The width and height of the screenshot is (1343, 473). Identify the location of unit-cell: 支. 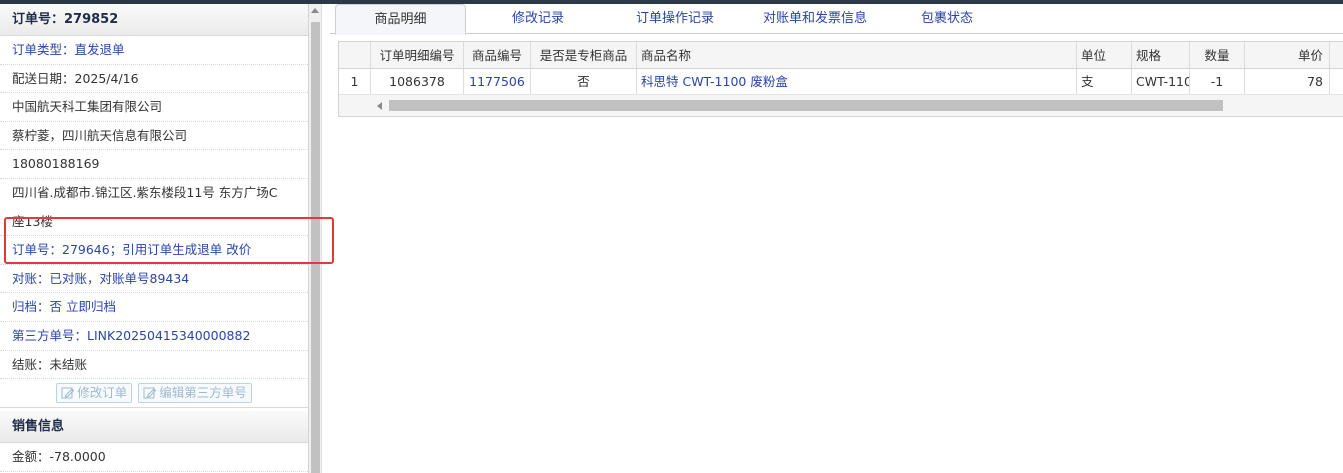
(1104, 81).